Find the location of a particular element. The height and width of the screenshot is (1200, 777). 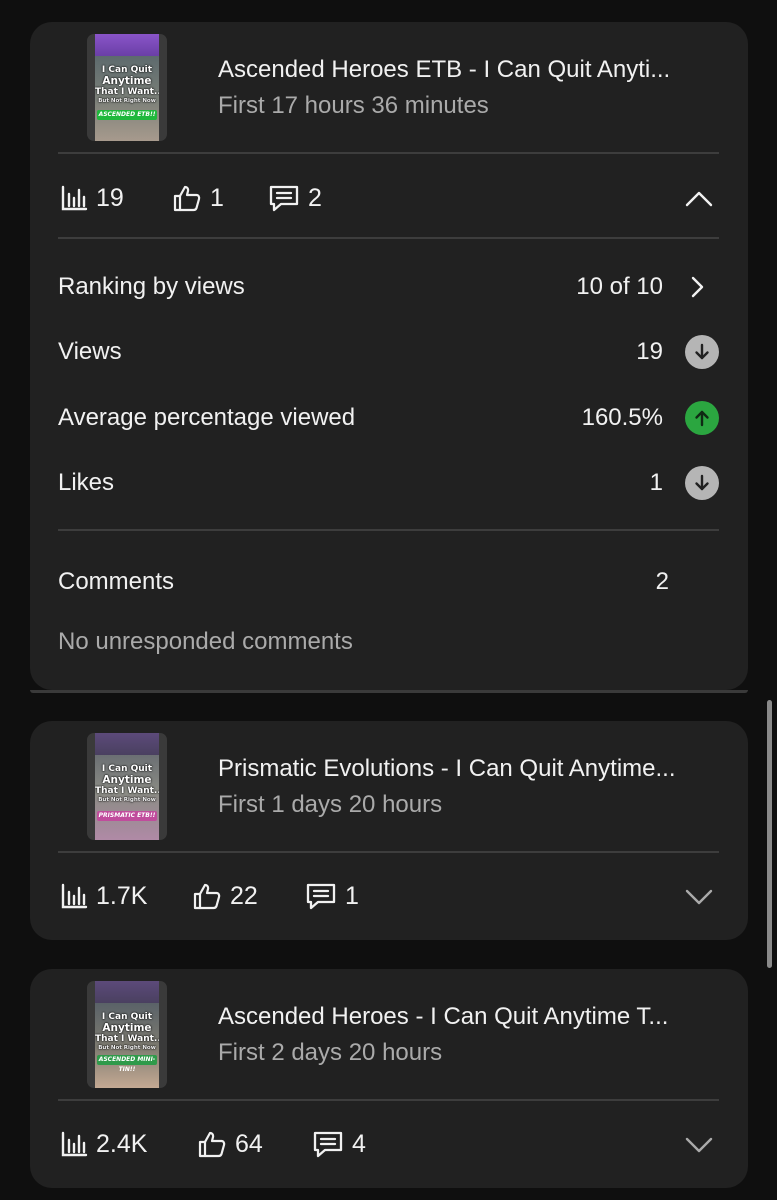

comments-stat: 4 is located at coordinates (339, 1144).